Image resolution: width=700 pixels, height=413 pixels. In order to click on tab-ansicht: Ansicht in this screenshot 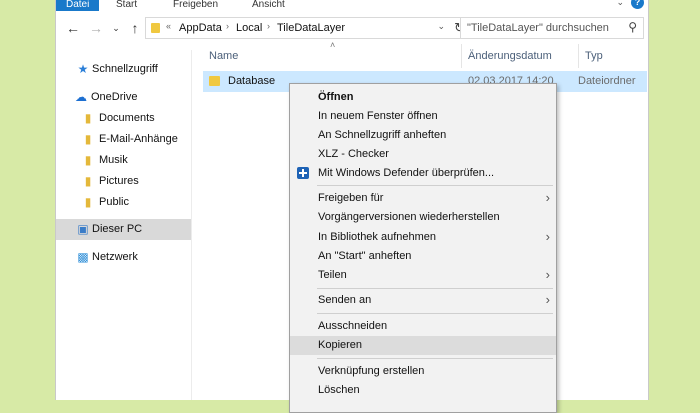, I will do `click(268, 5)`.